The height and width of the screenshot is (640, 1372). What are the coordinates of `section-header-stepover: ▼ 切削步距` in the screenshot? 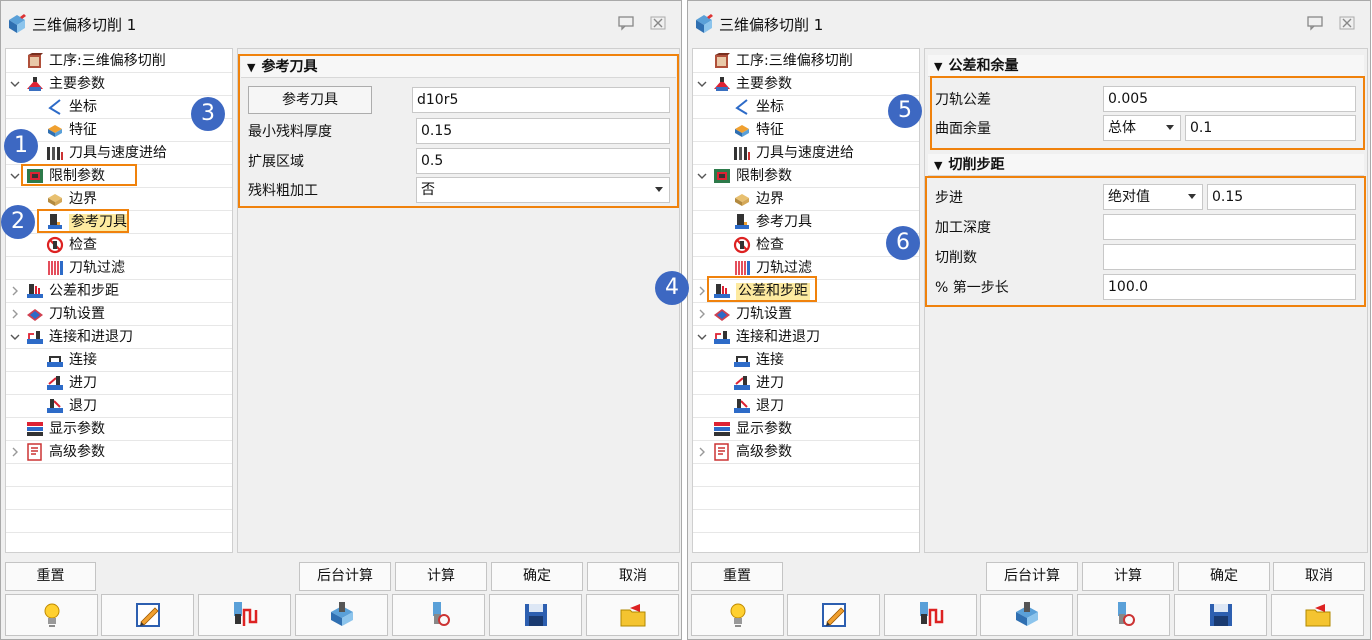 It's located at (1146, 165).